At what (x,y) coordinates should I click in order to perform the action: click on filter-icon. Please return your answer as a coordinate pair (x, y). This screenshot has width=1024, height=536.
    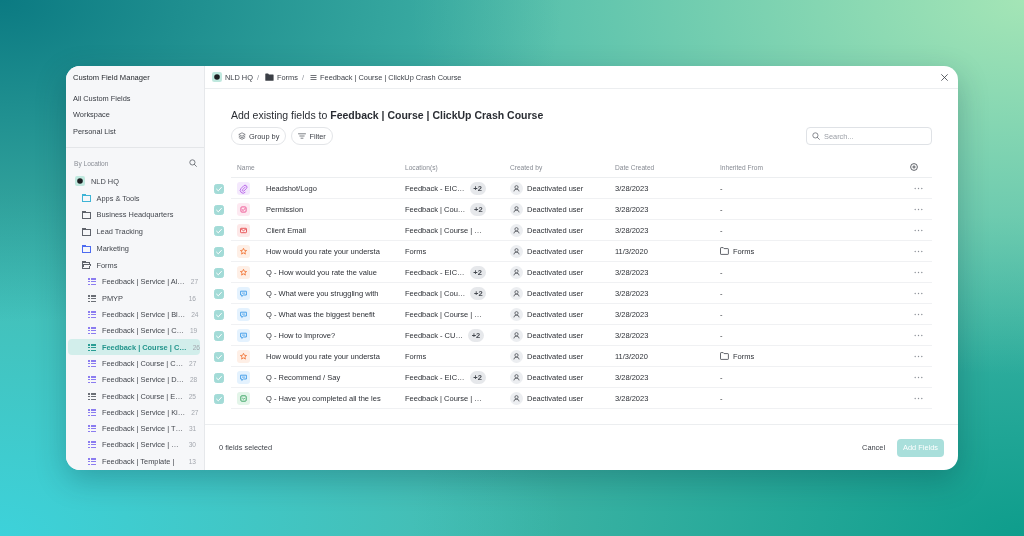
    Looking at the image, I should click on (302, 136).